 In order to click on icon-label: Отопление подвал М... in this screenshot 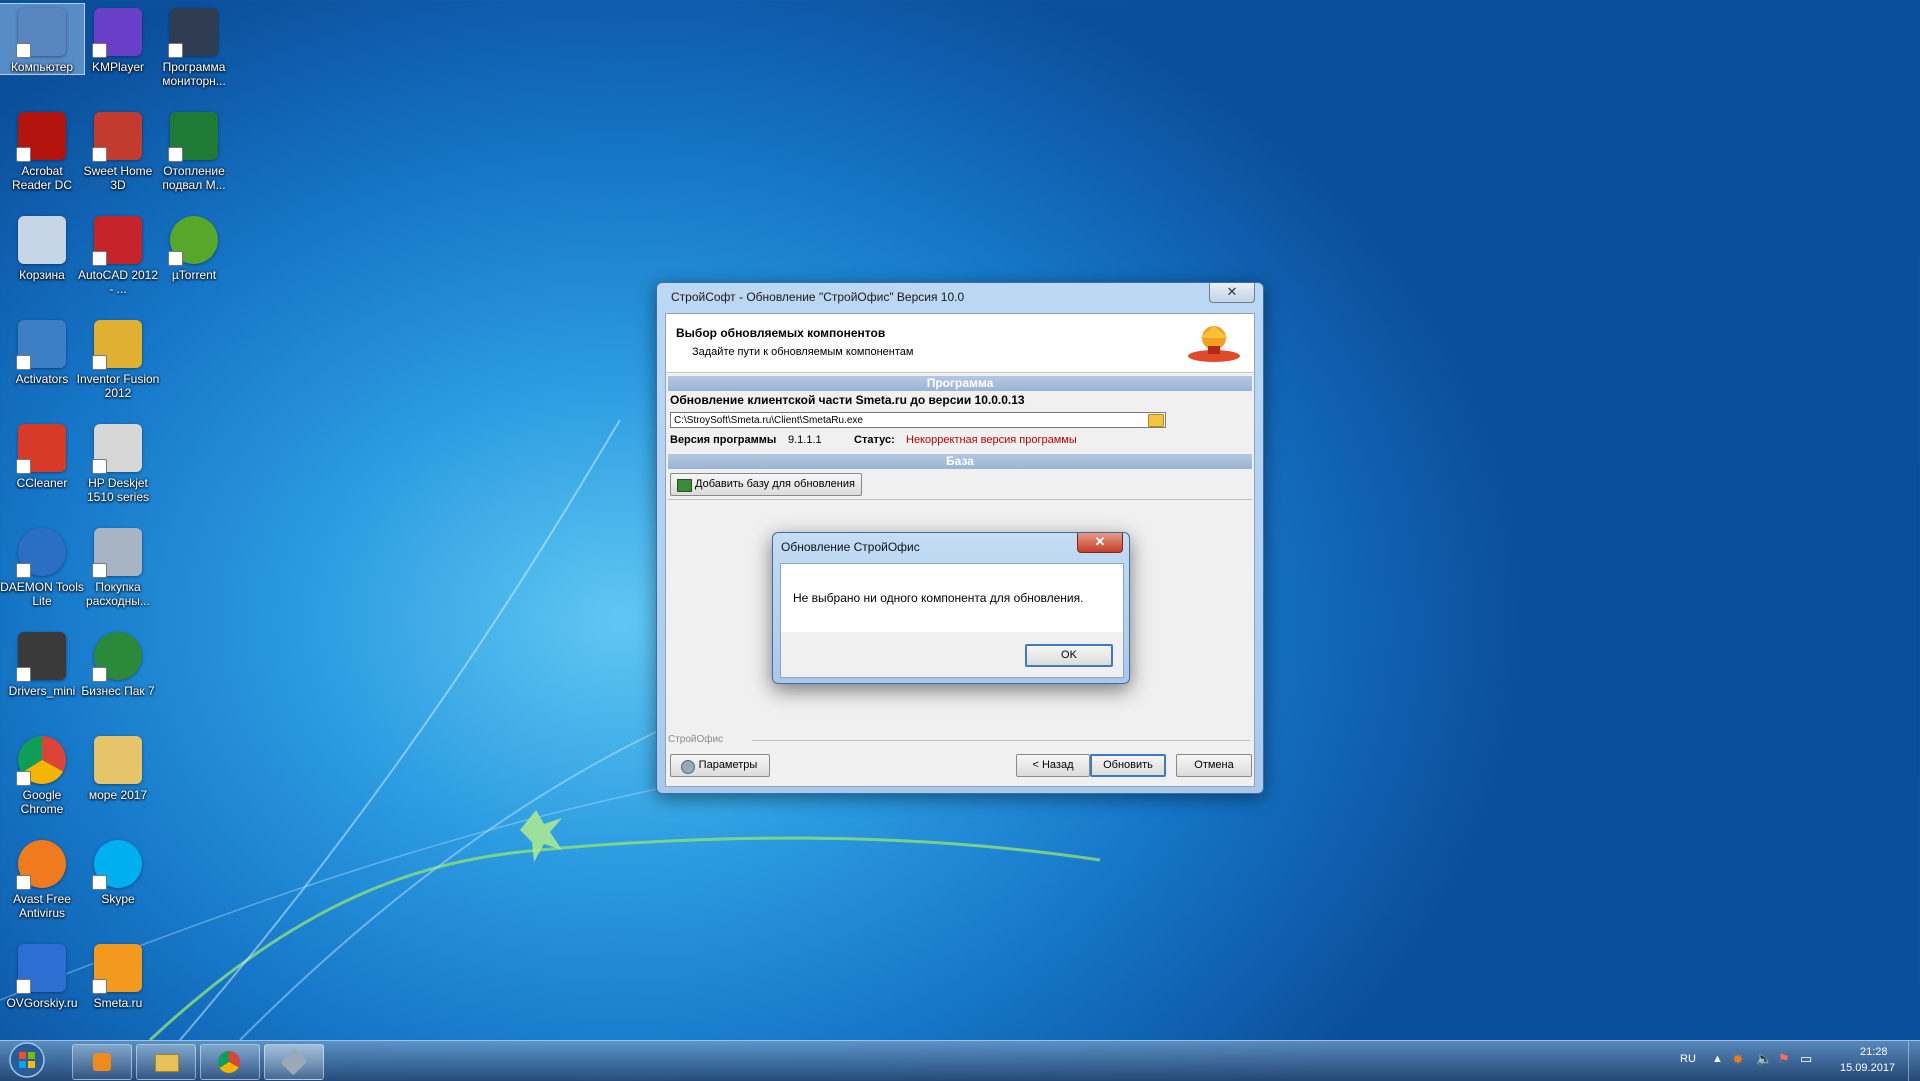, I will do `click(194, 178)`.